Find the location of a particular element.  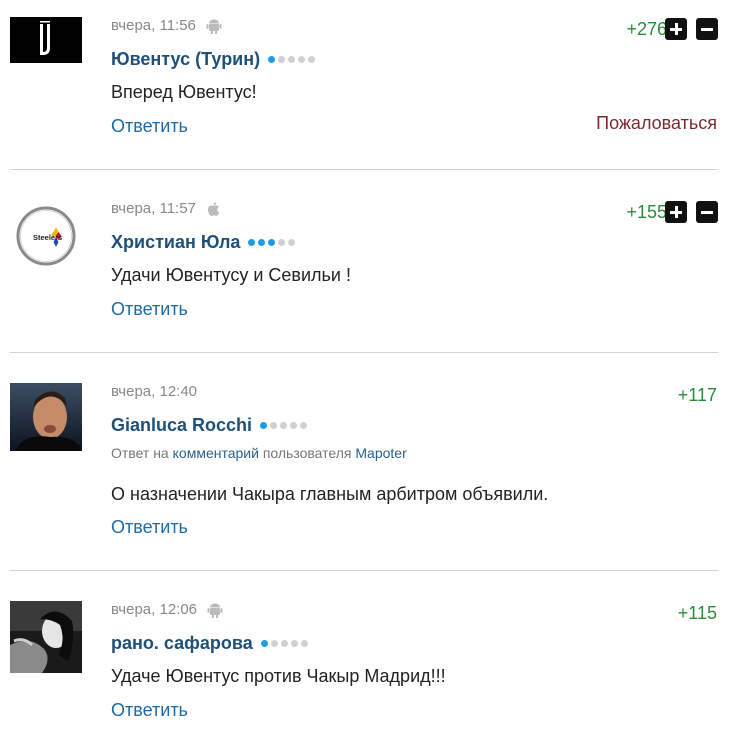

steelers-logo-icon: Steelers is located at coordinates (46, 236).